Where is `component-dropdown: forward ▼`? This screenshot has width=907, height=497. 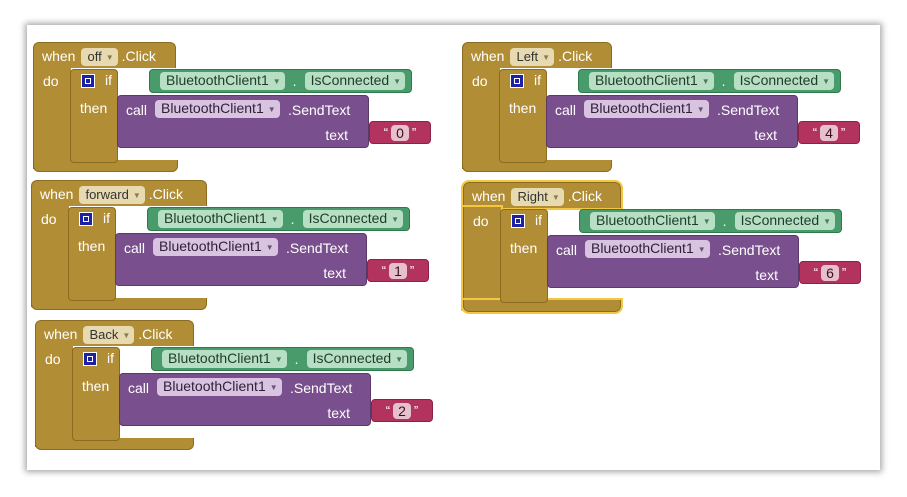
component-dropdown: forward ▼ is located at coordinates (112, 195).